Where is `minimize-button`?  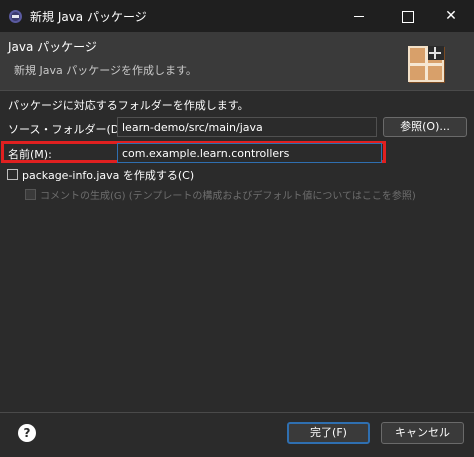
minimize-button is located at coordinates (359, 16).